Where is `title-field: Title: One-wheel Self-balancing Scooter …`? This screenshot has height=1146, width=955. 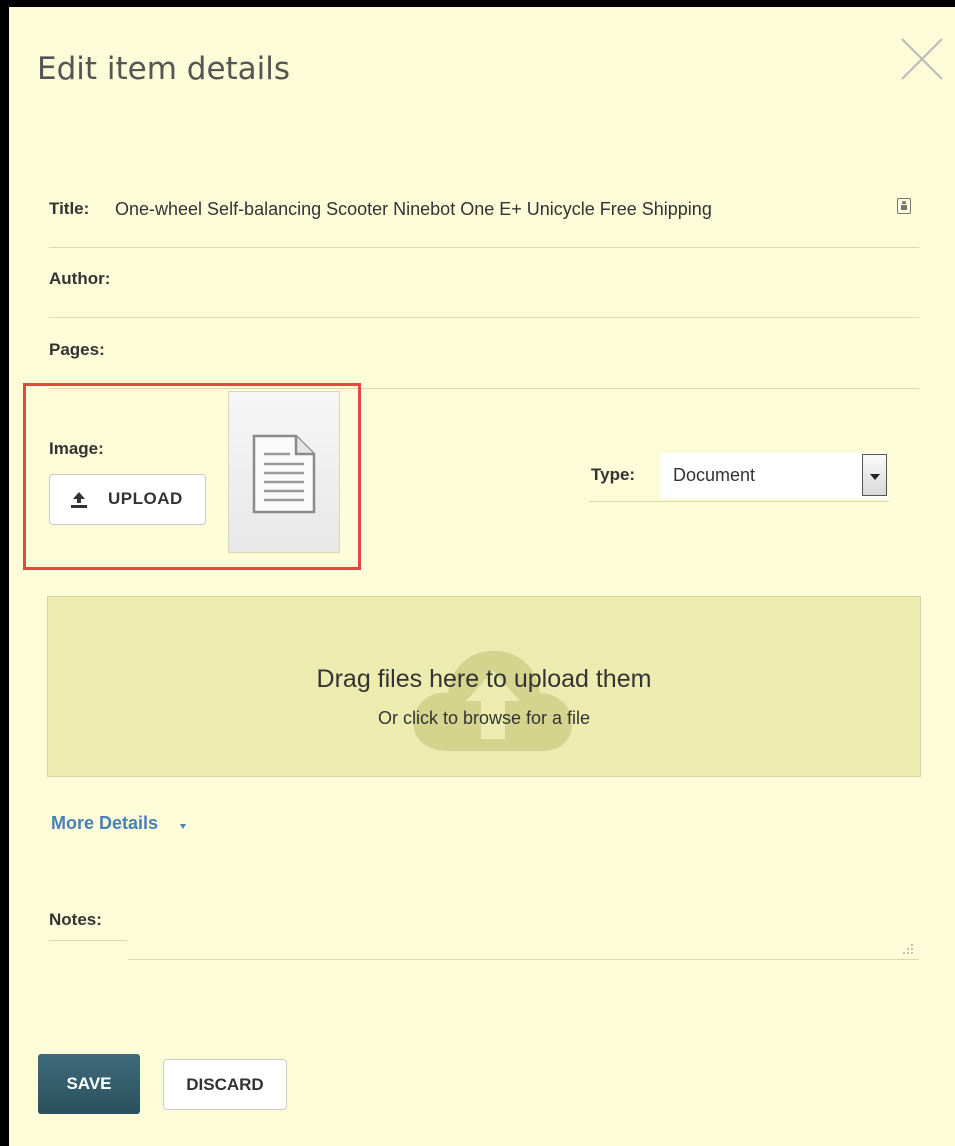 title-field: Title: One-wheel Self-balancing Scooter … is located at coordinates (484, 223).